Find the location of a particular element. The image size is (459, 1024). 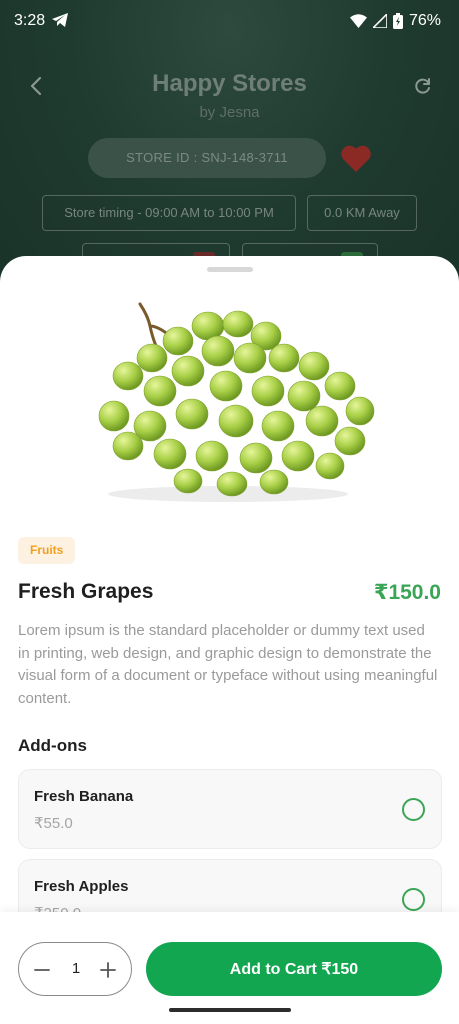

addon-item: Fresh Banana ₹55.0 is located at coordinates (230, 809).